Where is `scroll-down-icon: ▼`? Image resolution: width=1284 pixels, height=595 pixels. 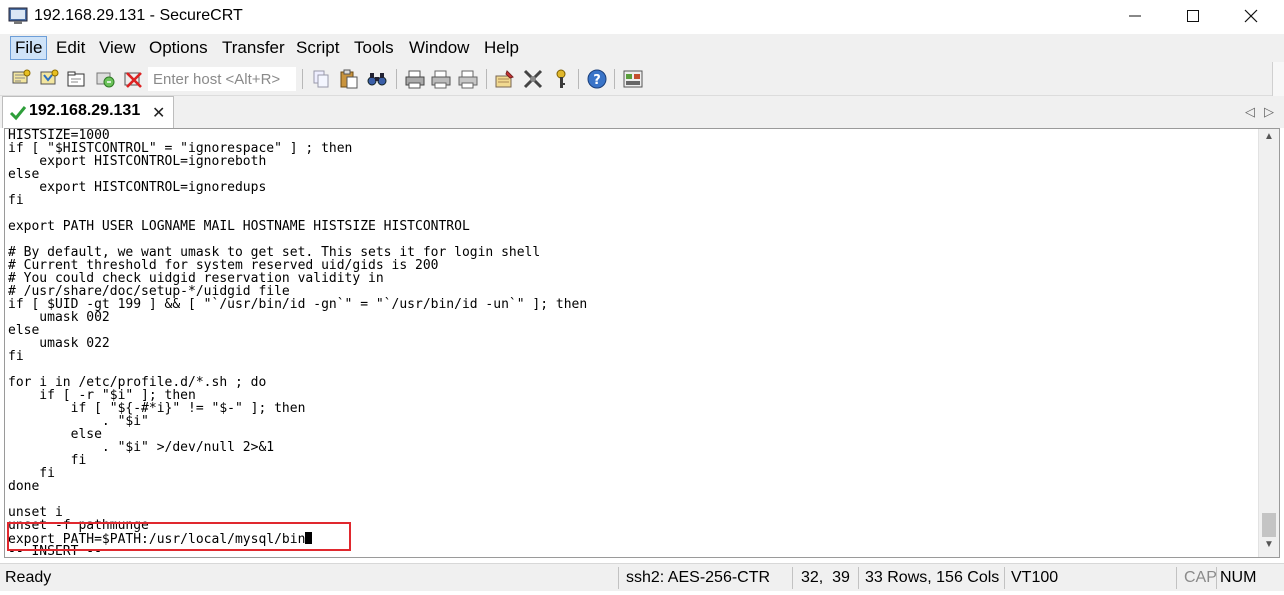
scroll-down-icon: ▼ is located at coordinates (1269, 547).